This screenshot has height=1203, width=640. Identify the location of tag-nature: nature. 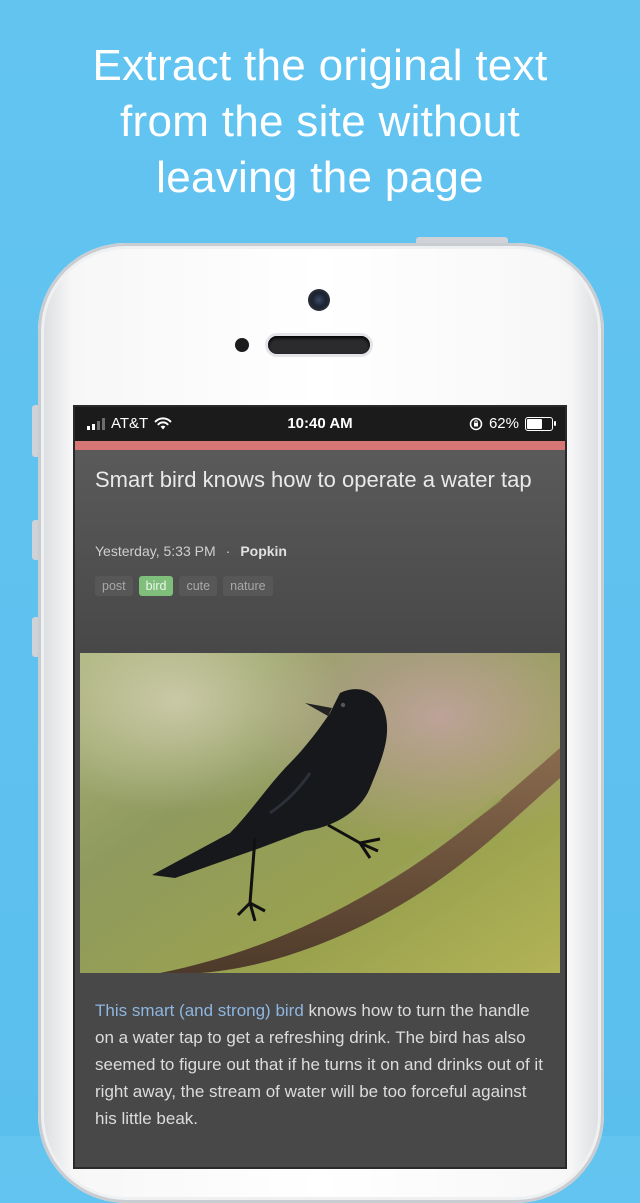
(248, 586).